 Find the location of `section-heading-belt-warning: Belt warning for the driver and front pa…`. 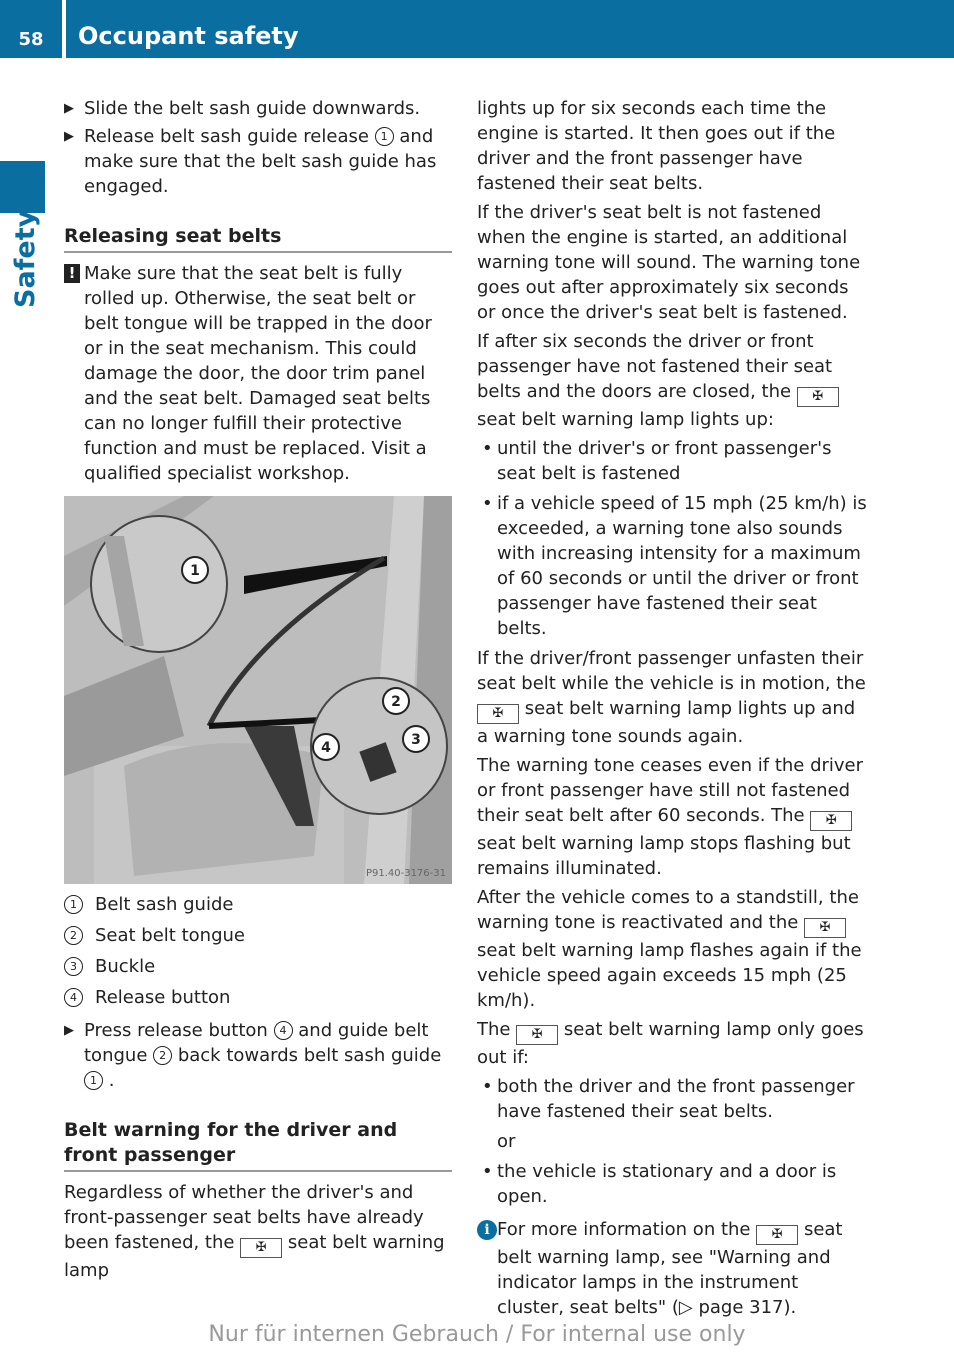

section-heading-belt-warning: Belt warning for the driver and front pa… is located at coordinates (258, 1145).